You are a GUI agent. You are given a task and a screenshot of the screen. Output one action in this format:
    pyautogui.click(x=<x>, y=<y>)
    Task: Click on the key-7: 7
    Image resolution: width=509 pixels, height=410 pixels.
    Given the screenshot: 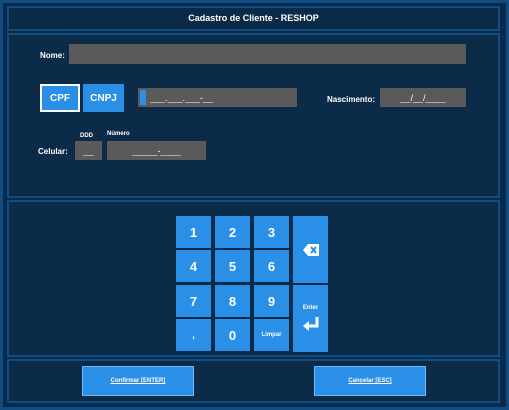 What is the action you would take?
    pyautogui.click(x=193, y=301)
    